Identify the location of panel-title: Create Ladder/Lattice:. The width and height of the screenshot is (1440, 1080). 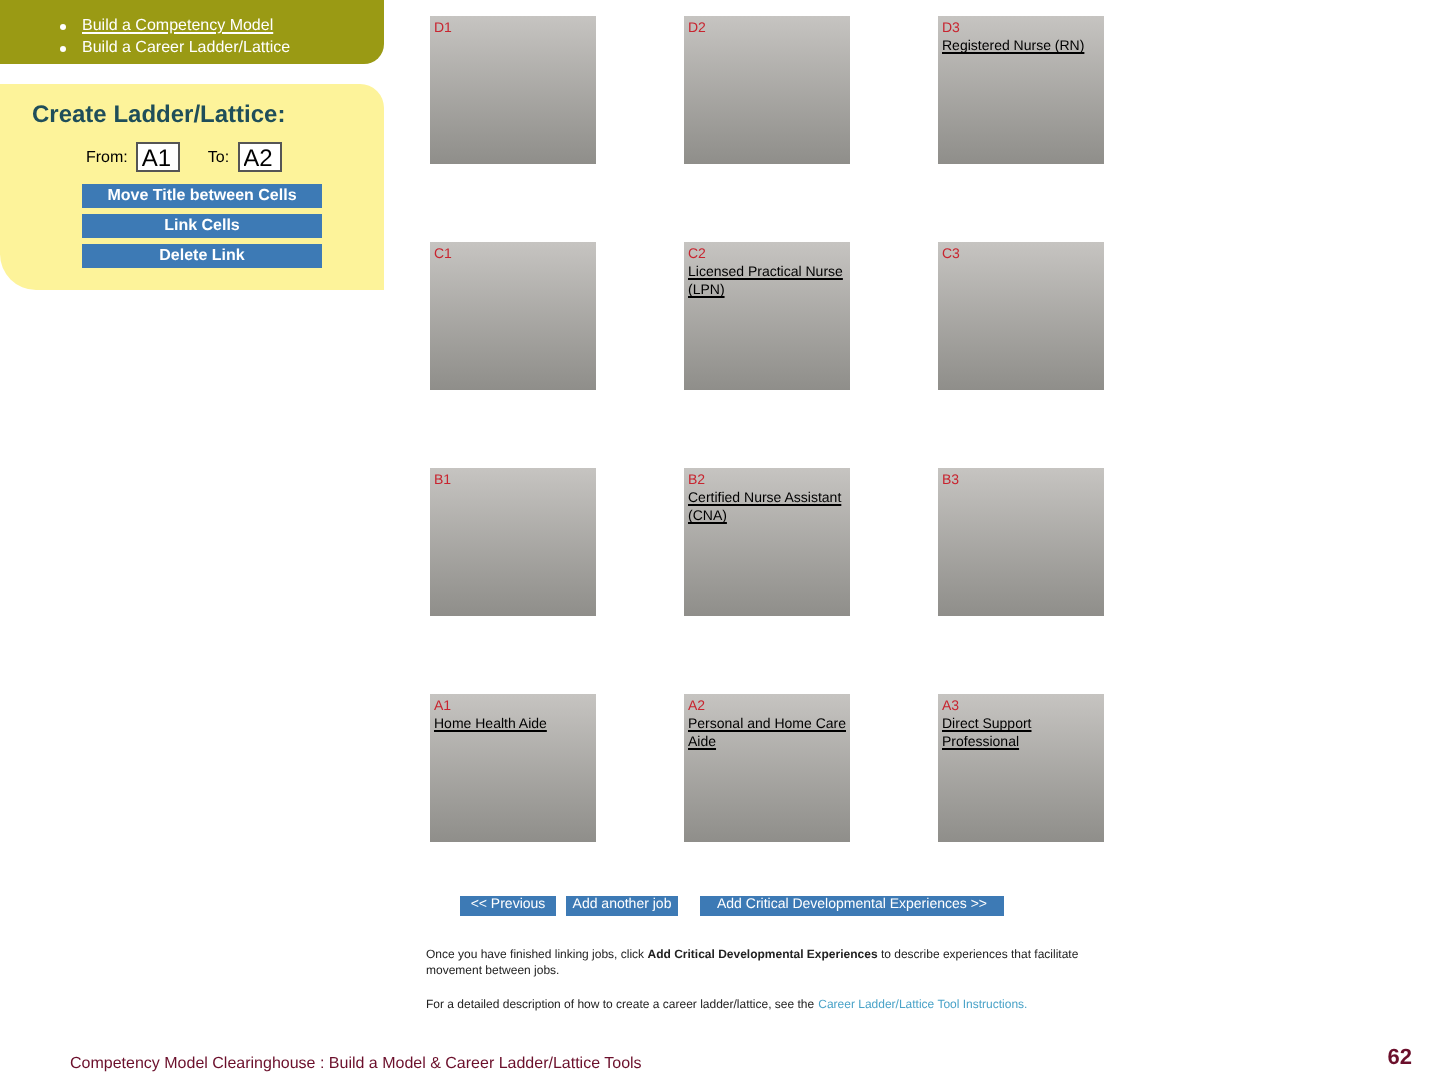
(159, 115).